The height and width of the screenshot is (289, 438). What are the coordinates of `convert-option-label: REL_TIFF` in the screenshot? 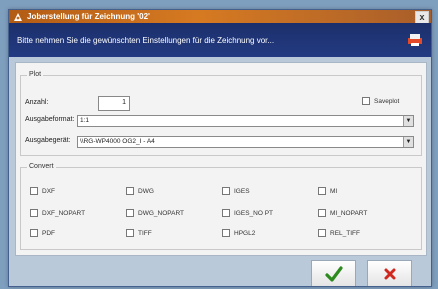 It's located at (345, 233).